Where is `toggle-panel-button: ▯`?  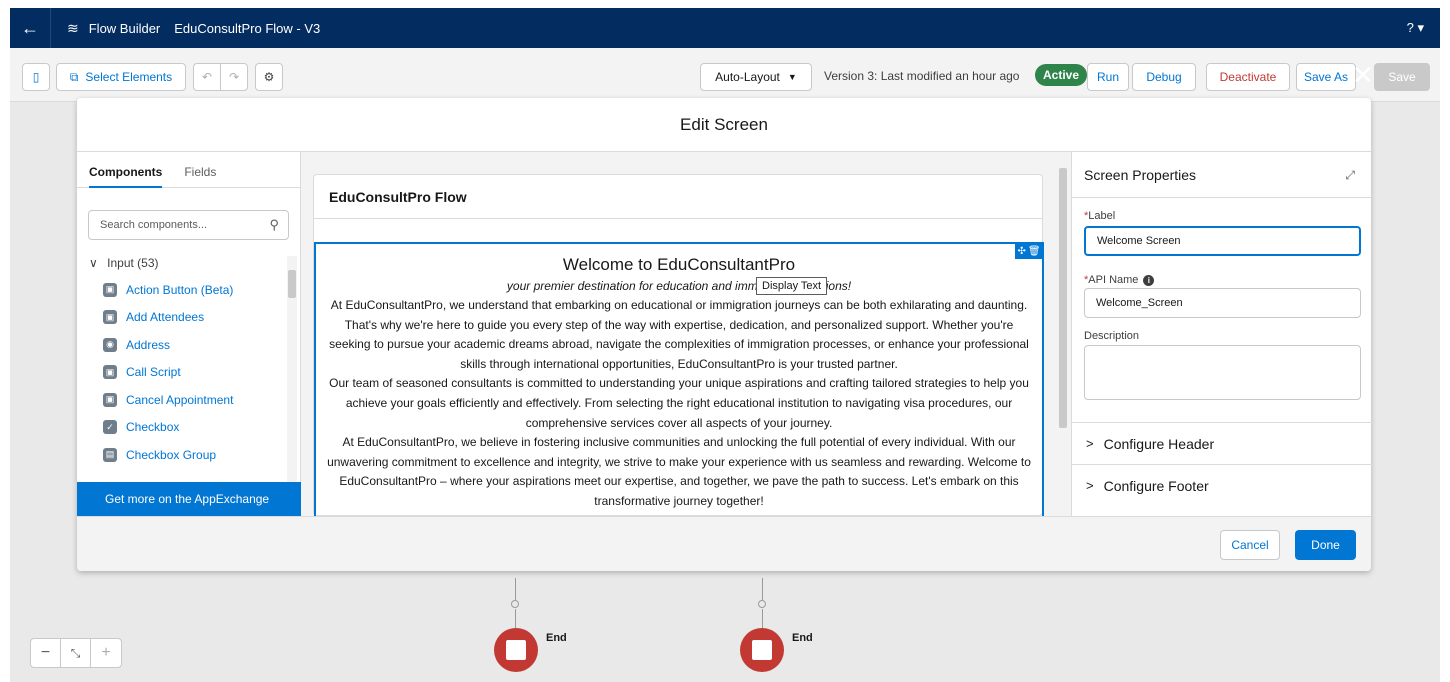 toggle-panel-button: ▯ is located at coordinates (36, 77).